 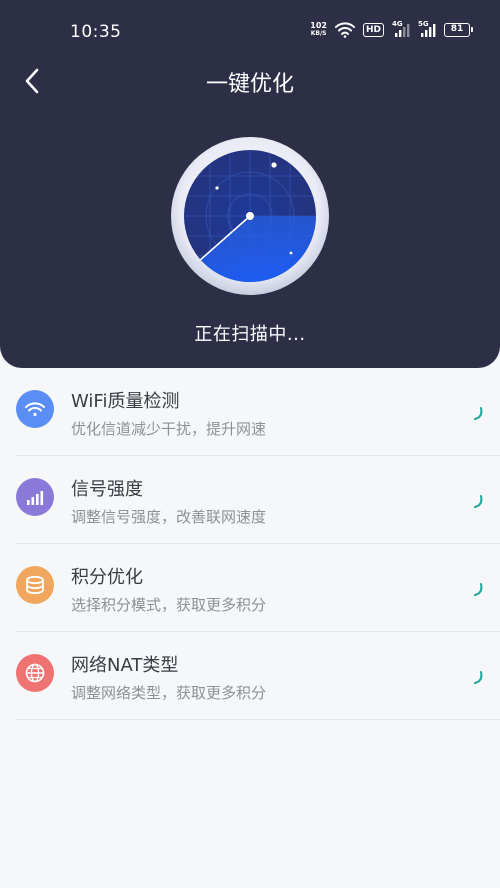 I want to click on hd-badge: HD, so click(x=373, y=30).